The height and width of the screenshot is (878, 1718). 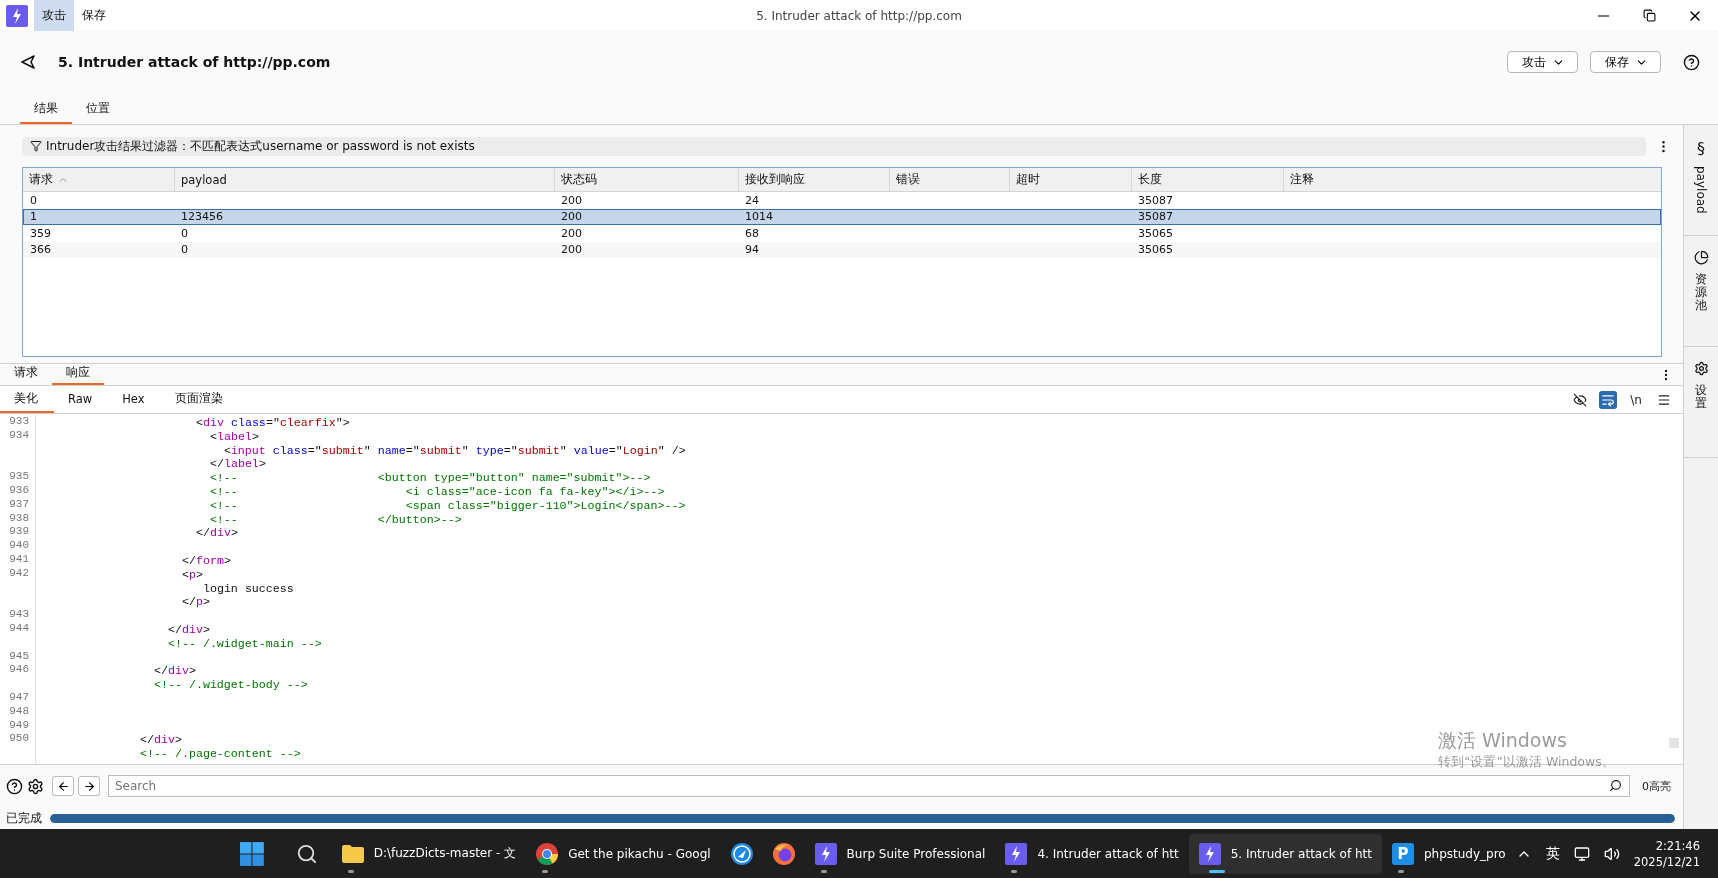 I want to click on column-header: 接收到响应, so click(x=813, y=179).